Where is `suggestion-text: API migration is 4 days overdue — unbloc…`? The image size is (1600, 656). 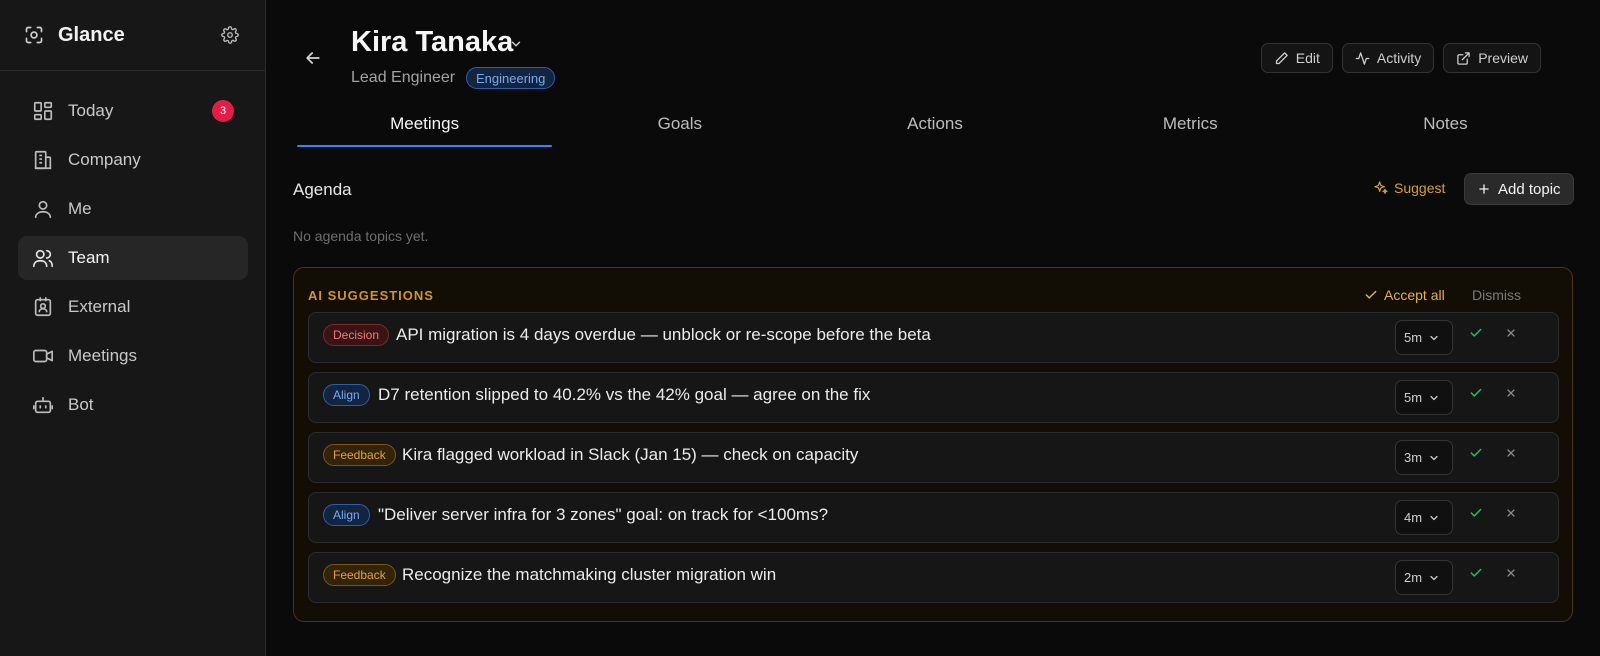
suggestion-text: API migration is 4 days overdue — unbloc… is located at coordinates (663, 334).